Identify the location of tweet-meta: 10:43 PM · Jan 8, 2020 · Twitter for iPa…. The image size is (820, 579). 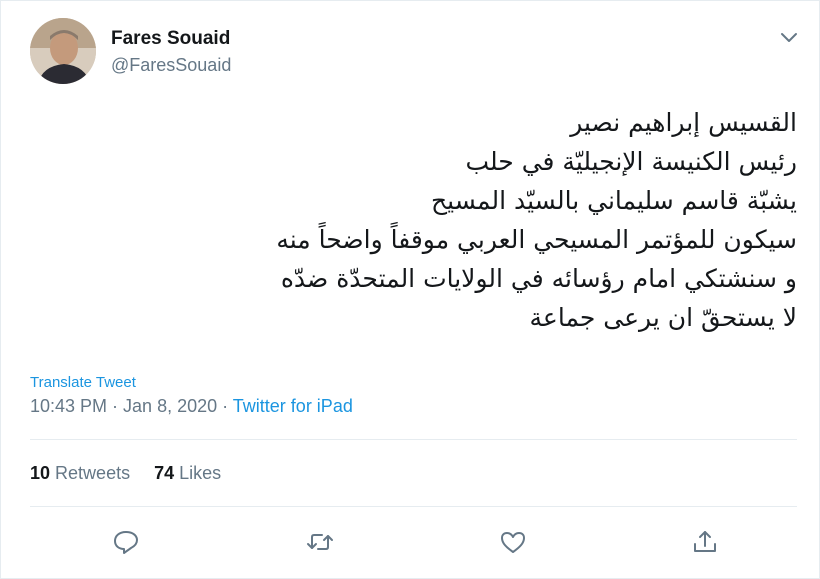
(191, 406).